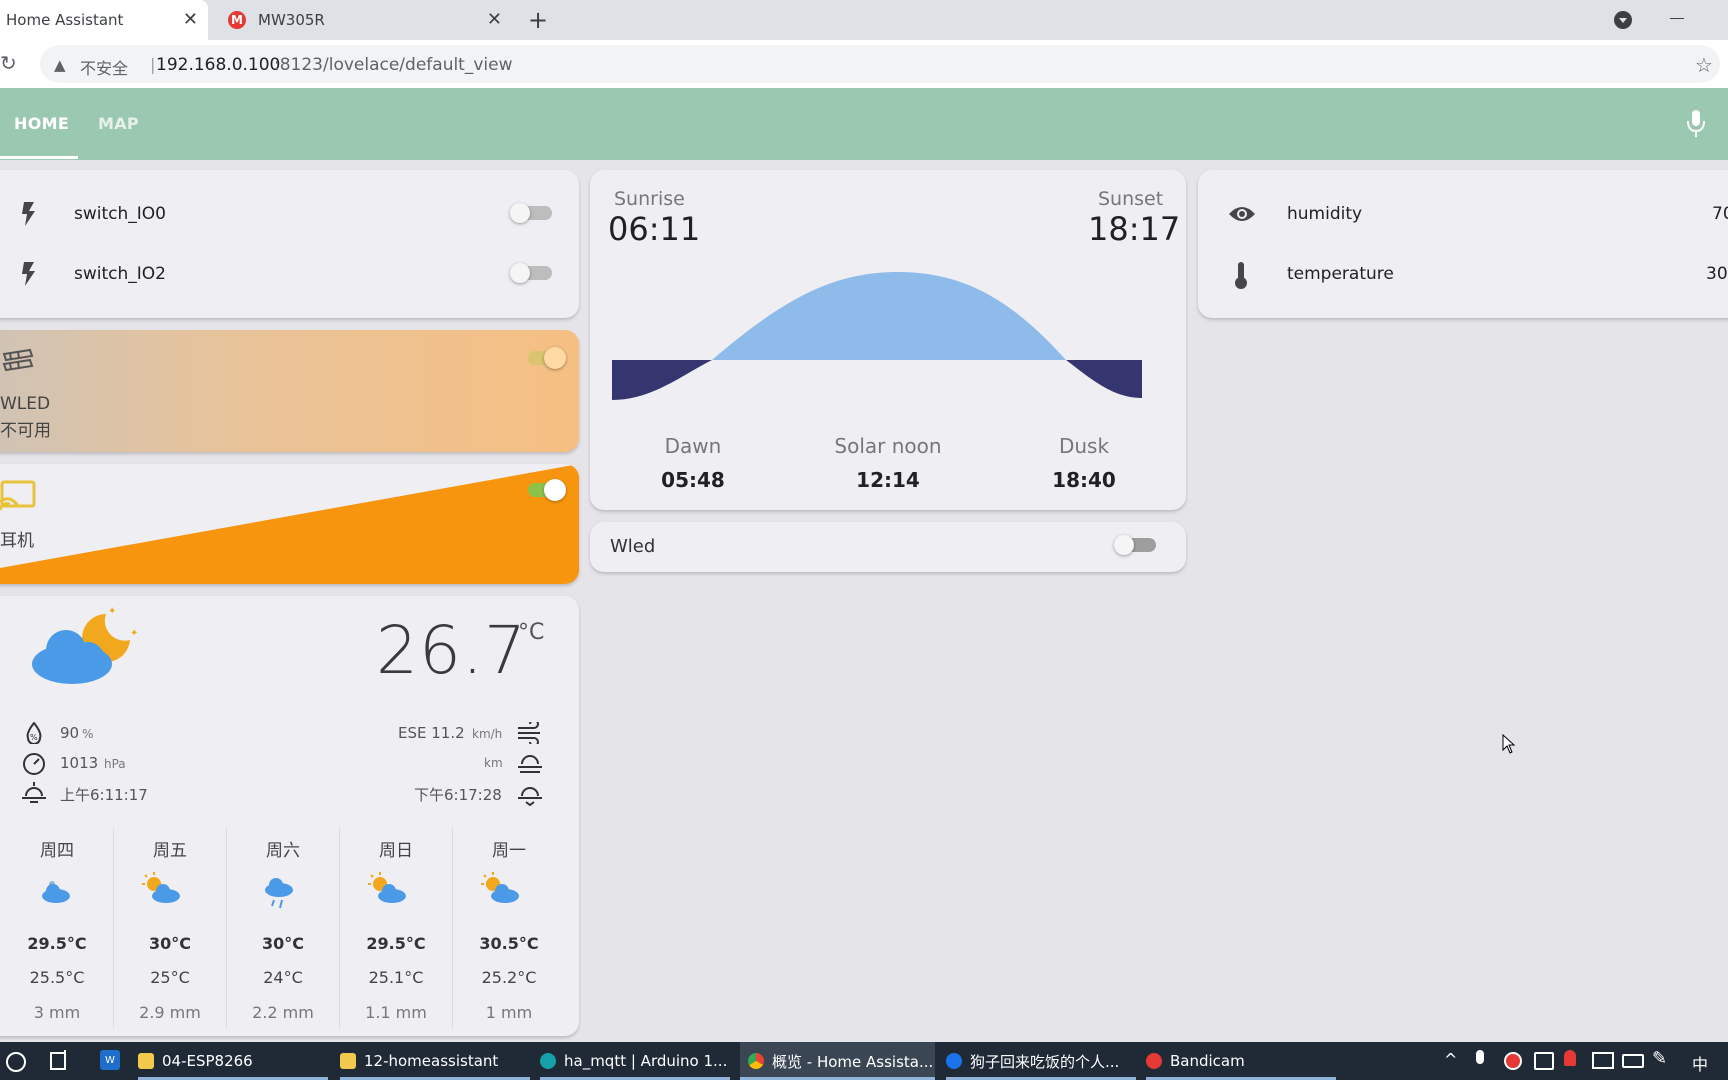 The image size is (1728, 1080). I want to click on tab-mw305r: M MW305R ✕, so click(367, 20).